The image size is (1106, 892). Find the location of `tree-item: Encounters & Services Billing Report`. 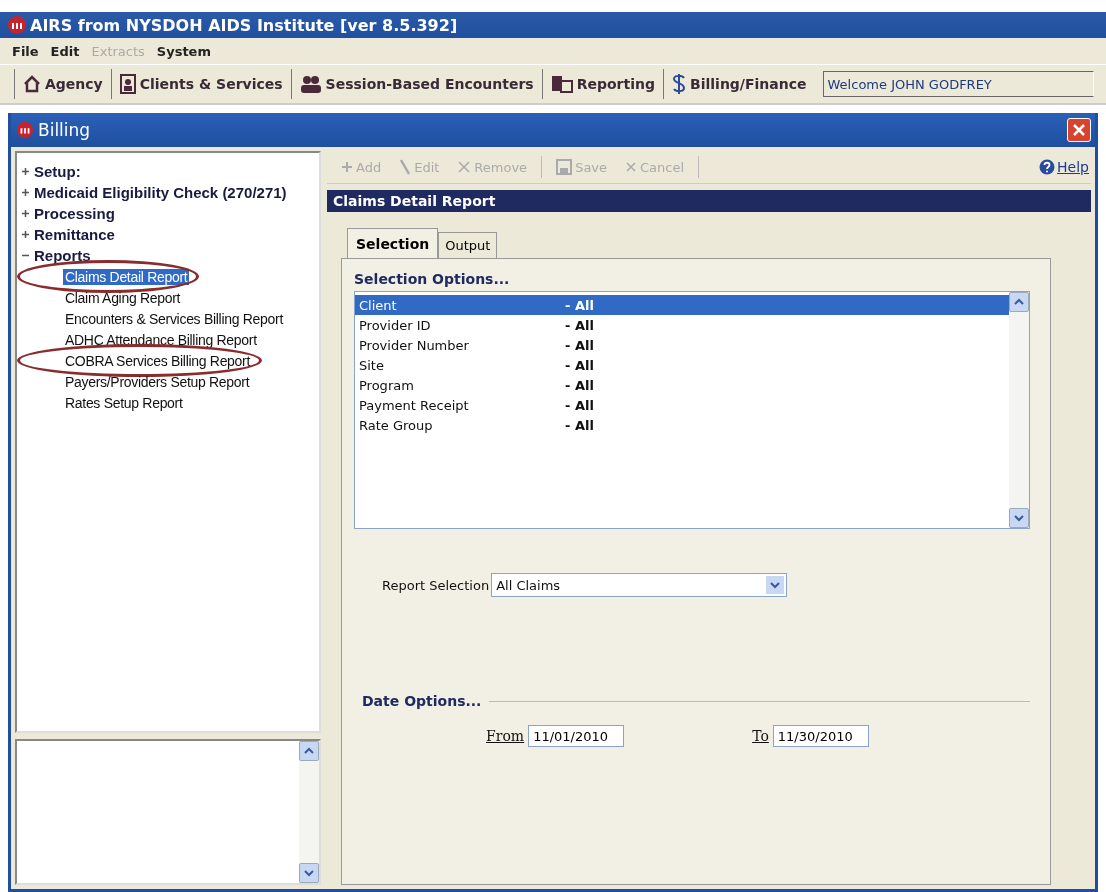

tree-item: Encounters & Services Billing Report is located at coordinates (174, 318).